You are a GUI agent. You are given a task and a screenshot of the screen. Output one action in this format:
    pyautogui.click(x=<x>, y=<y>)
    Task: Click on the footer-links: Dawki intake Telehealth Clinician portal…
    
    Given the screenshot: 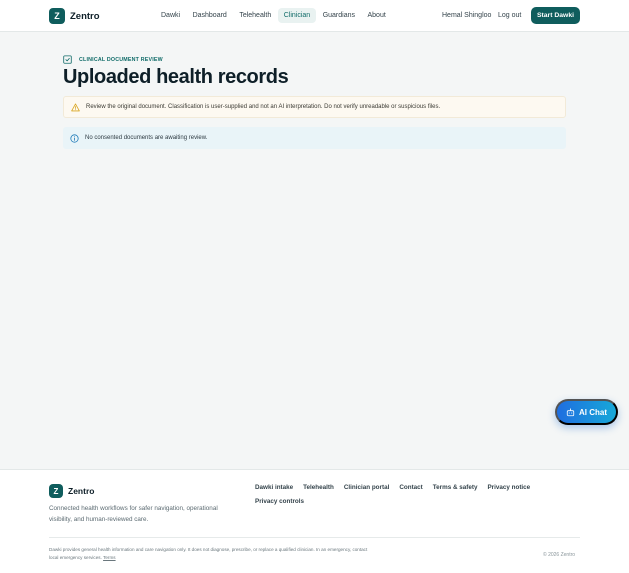 What is the action you would take?
    pyautogui.click(x=400, y=498)
    